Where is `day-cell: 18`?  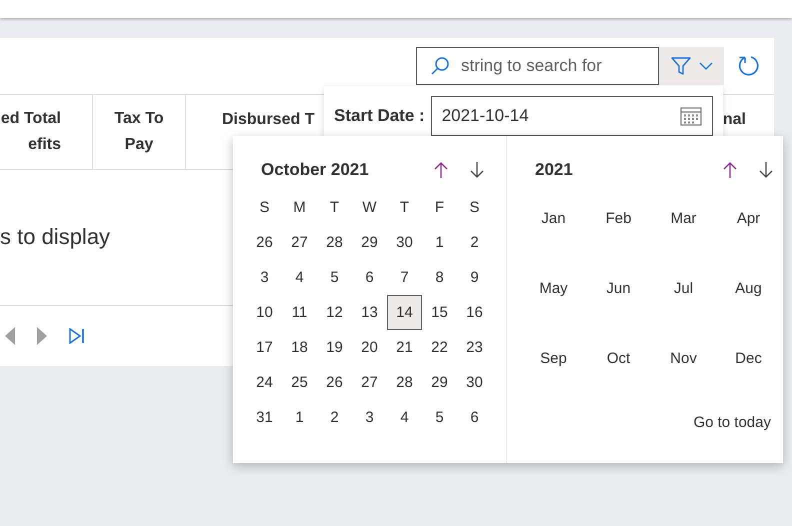 day-cell: 18 is located at coordinates (299, 347).